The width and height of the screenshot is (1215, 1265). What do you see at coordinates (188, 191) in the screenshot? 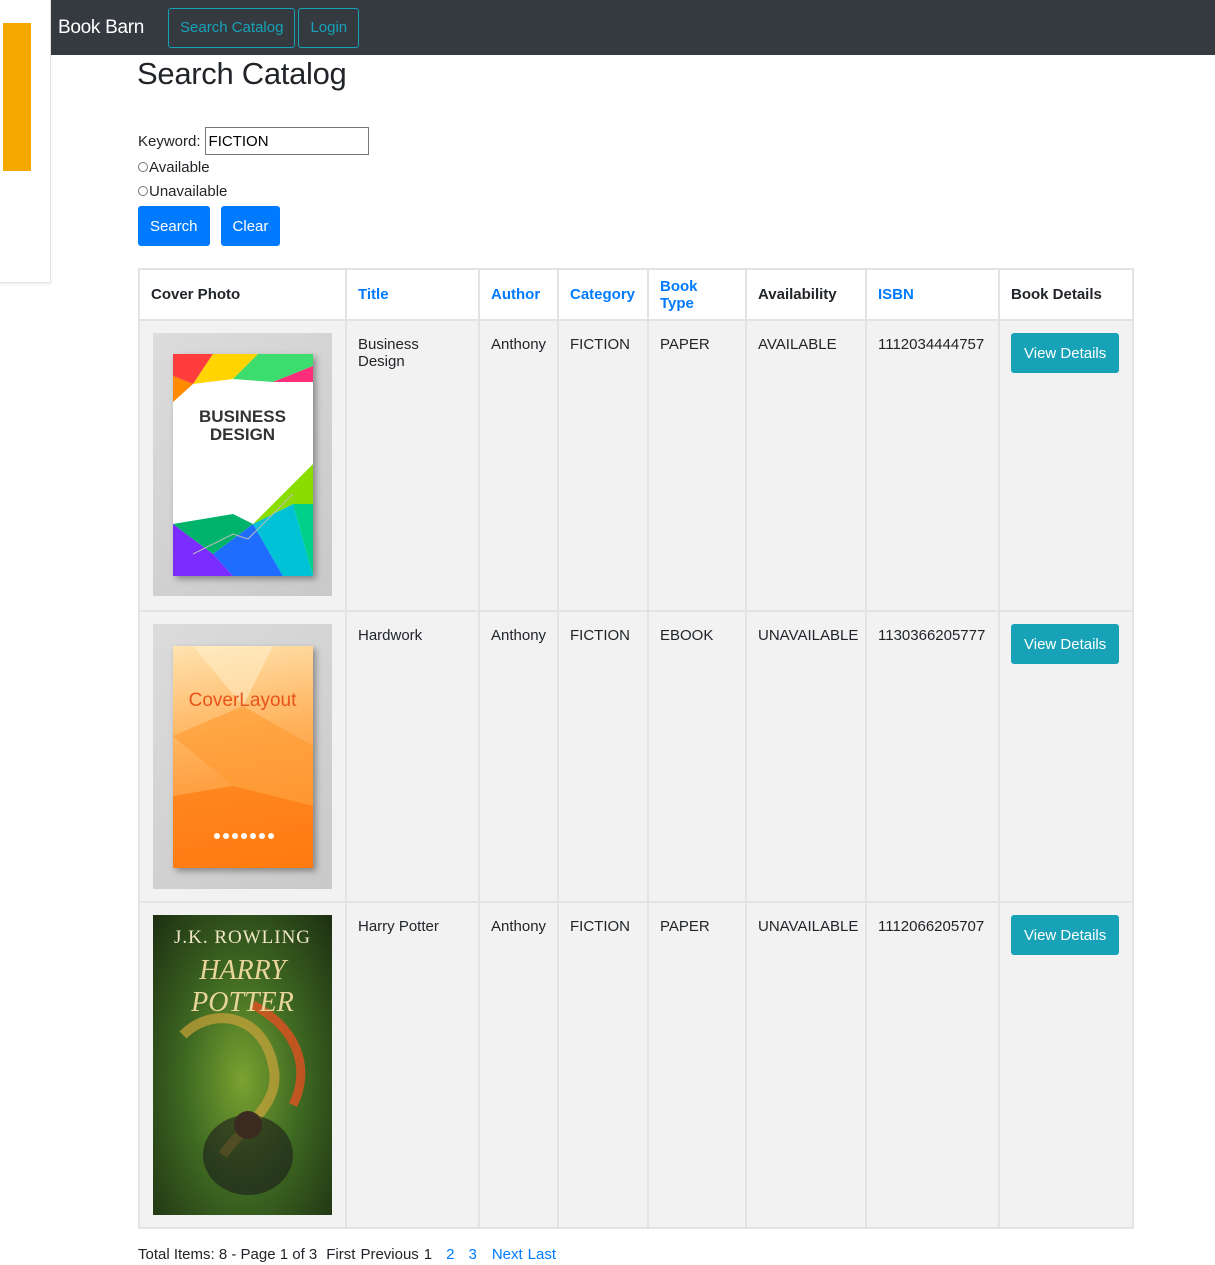
I see `unavailable-label: Unavailable` at bounding box center [188, 191].